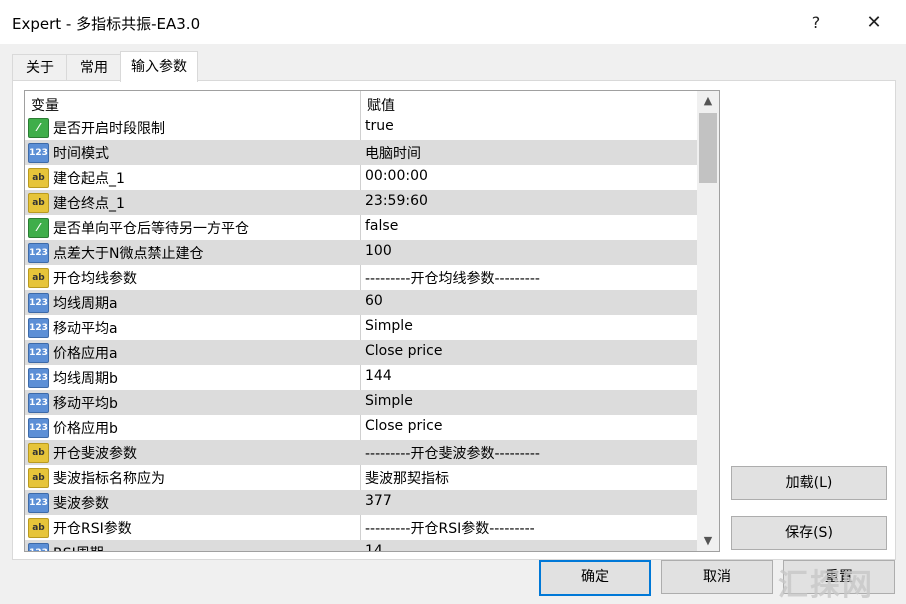 The width and height of the screenshot is (906, 604). What do you see at coordinates (374, 547) in the screenshot?
I see `parameter-value: 14` at bounding box center [374, 547].